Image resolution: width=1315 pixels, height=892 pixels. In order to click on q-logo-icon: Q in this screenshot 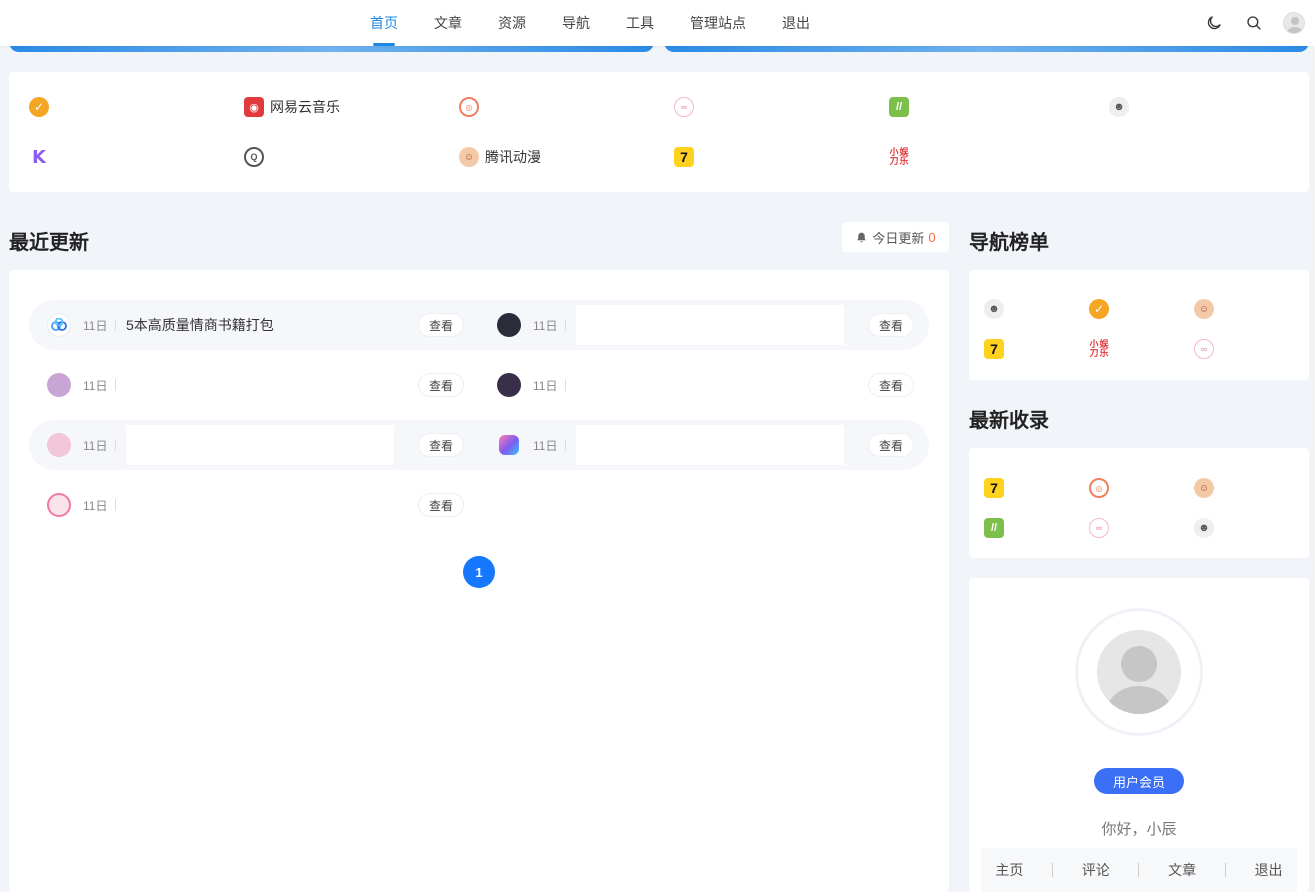, I will do `click(254, 157)`.